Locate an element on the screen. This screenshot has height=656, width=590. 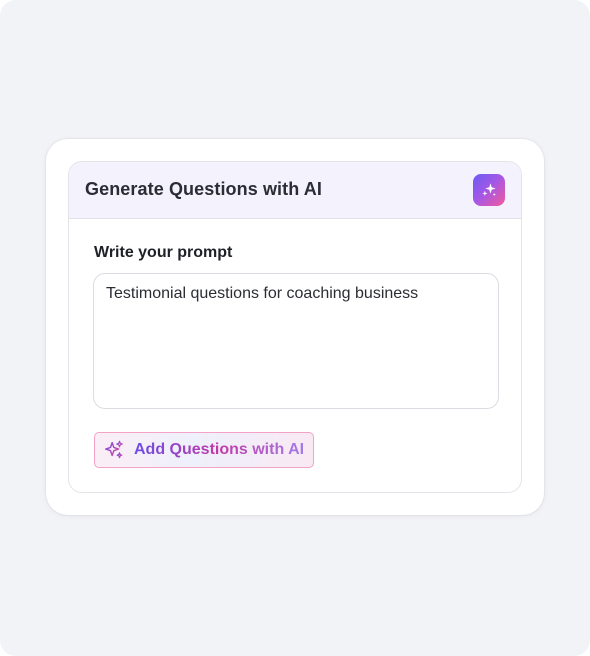
panel-header: Generate Questions with AI is located at coordinates (295, 190).